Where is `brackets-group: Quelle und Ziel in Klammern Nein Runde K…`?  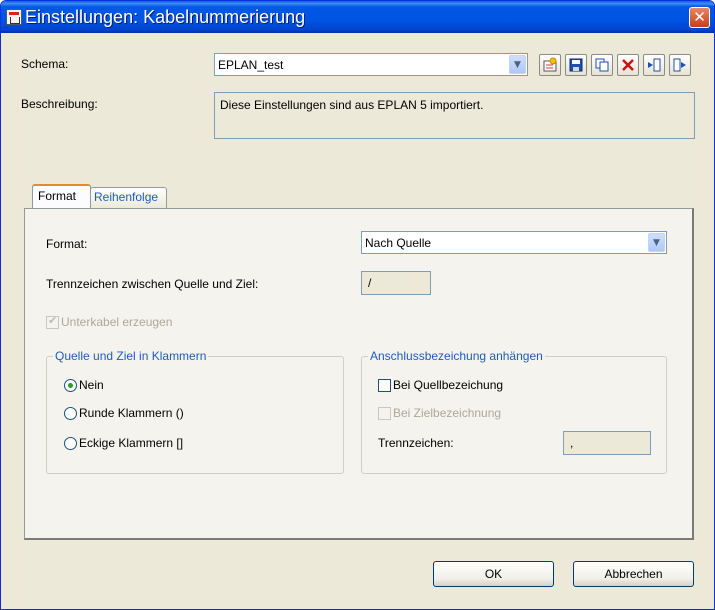
brackets-group: Quelle und Ziel in Klammern Nein Runde K… is located at coordinates (195, 411).